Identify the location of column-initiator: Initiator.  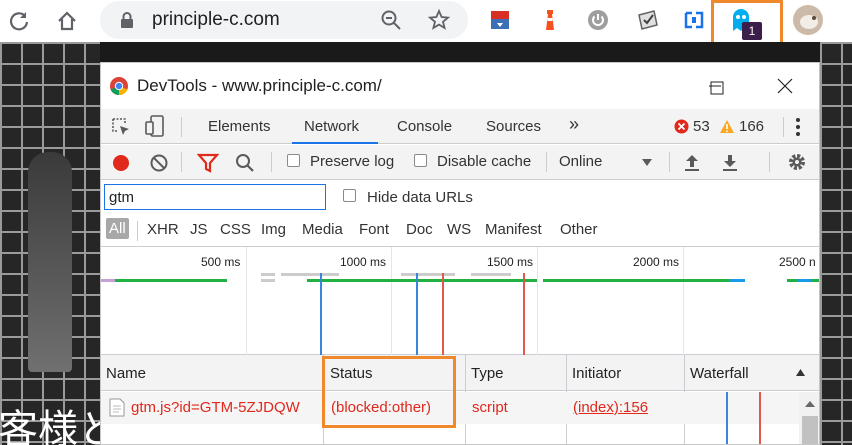
(596, 373).